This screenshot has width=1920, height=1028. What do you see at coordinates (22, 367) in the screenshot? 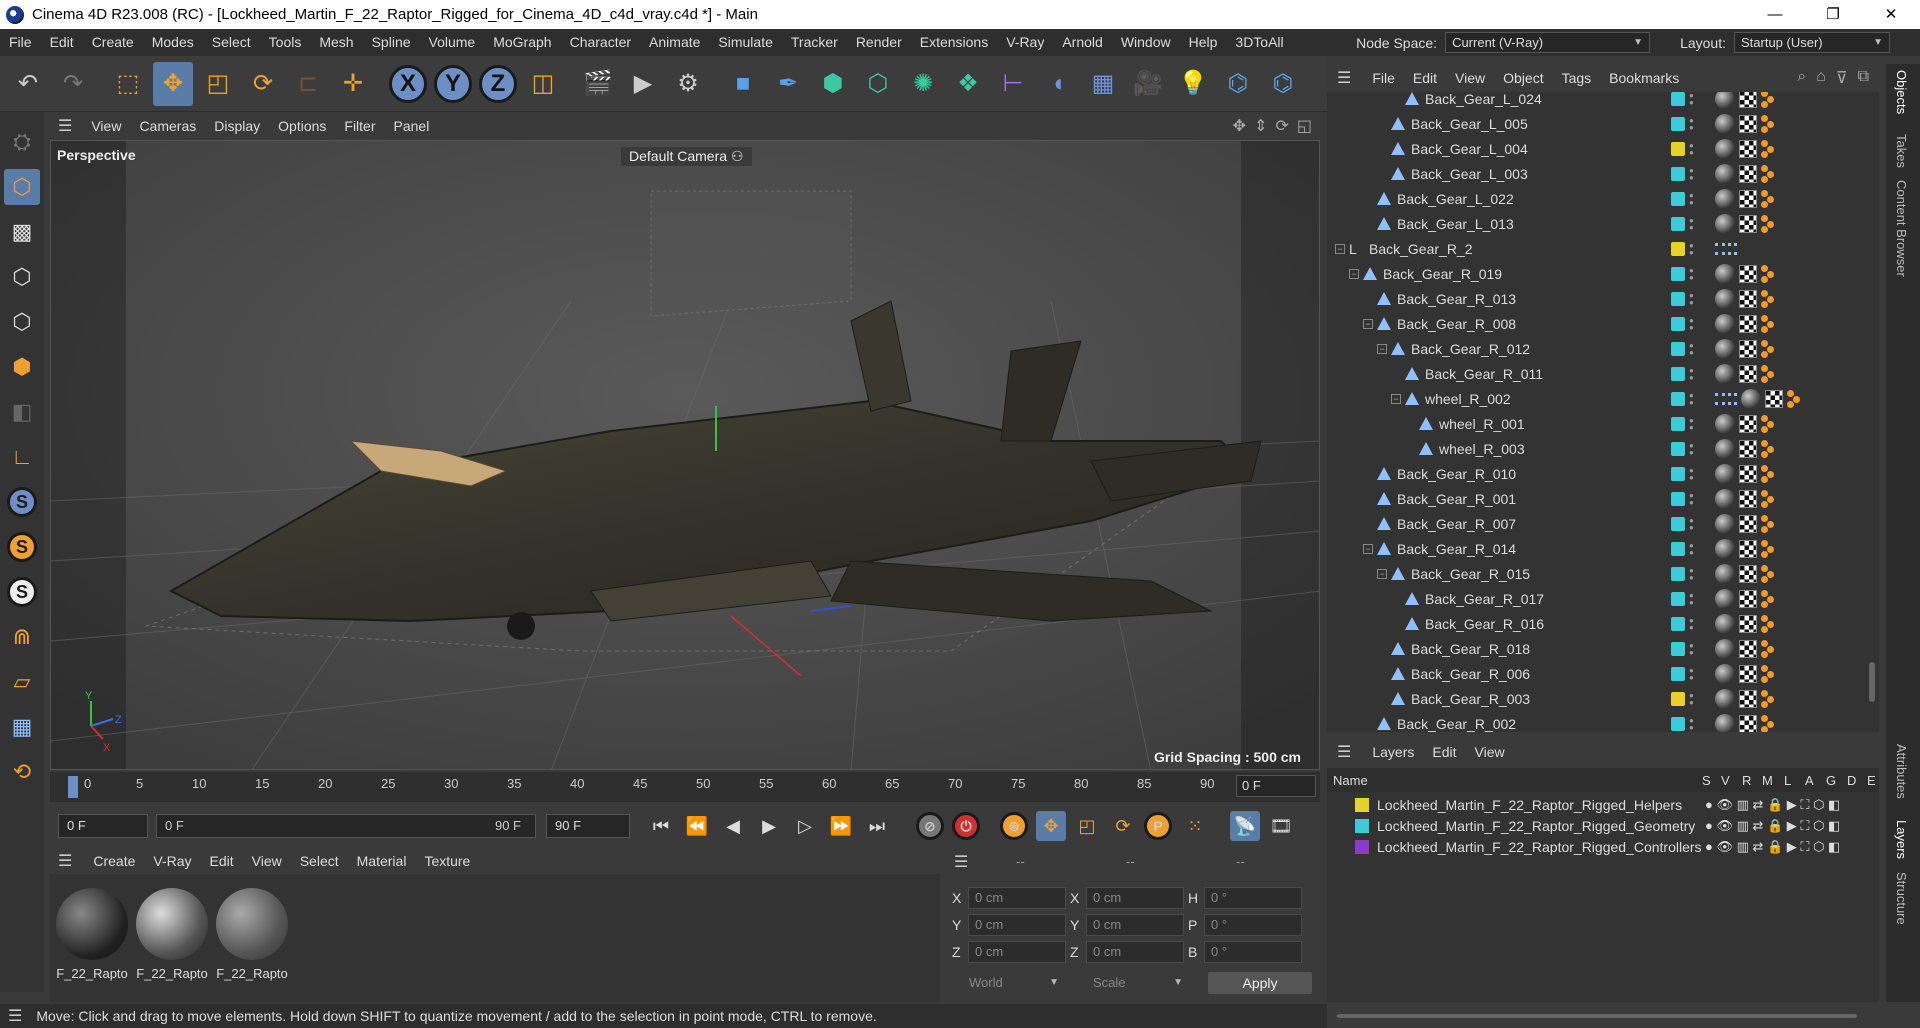
I see `polygon-mode-button: ⬢` at bounding box center [22, 367].